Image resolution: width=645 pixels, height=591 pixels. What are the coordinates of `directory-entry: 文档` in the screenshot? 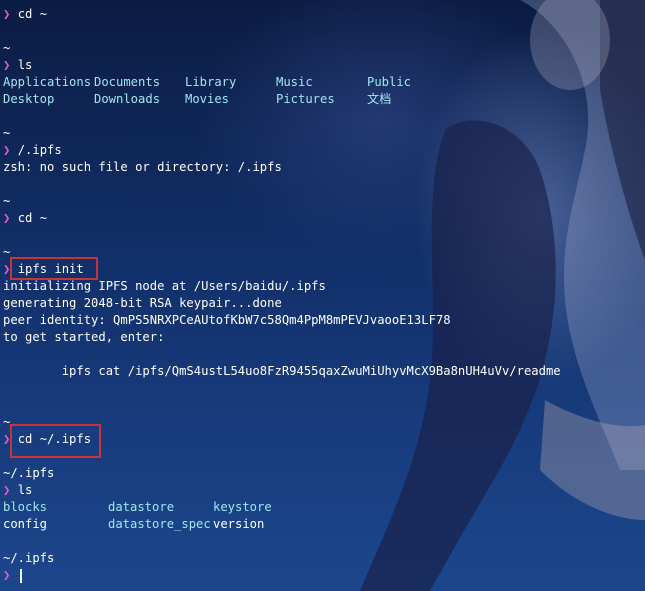 It's located at (379, 99).